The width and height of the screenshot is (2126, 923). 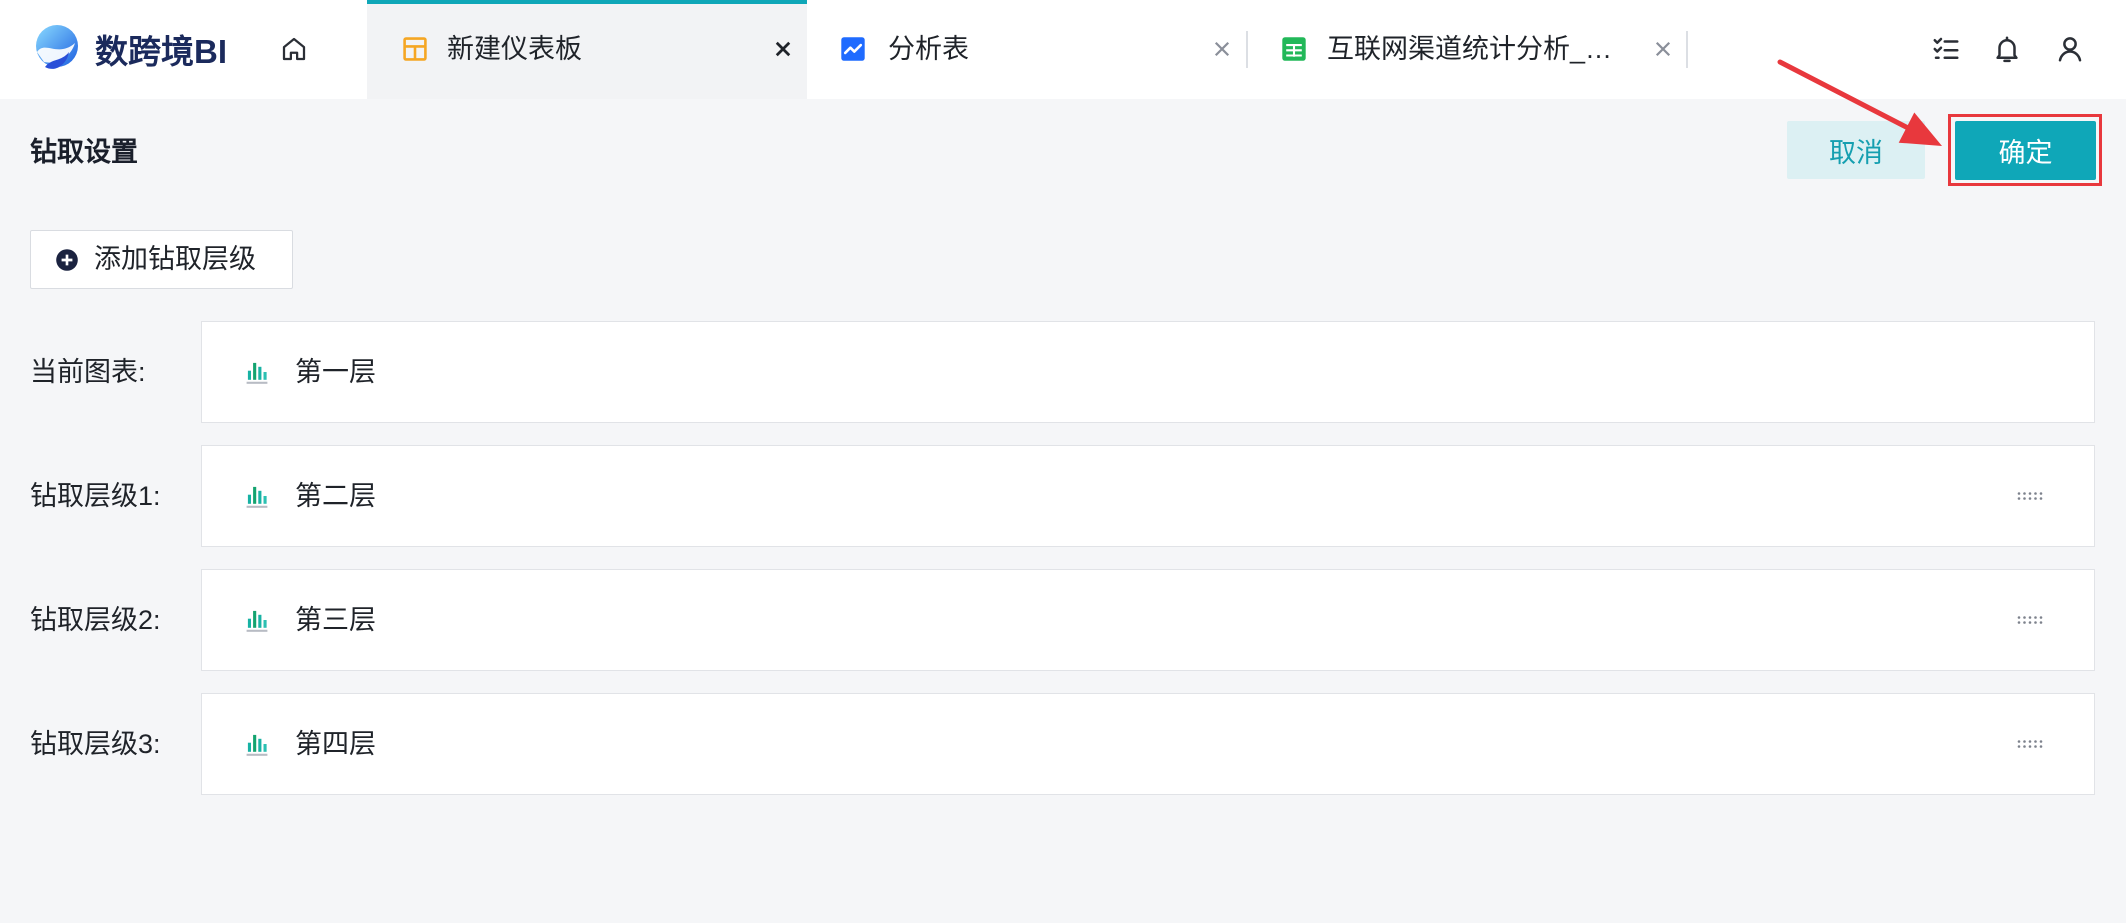 What do you see at coordinates (57, 47) in the screenshot?
I see `brand-logo-icon` at bounding box center [57, 47].